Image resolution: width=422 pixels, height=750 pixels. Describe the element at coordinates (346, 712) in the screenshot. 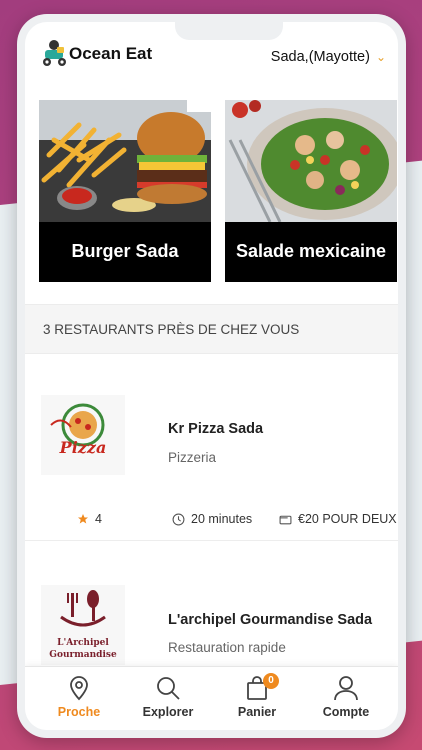

I see `nav-label: Compte` at that location.